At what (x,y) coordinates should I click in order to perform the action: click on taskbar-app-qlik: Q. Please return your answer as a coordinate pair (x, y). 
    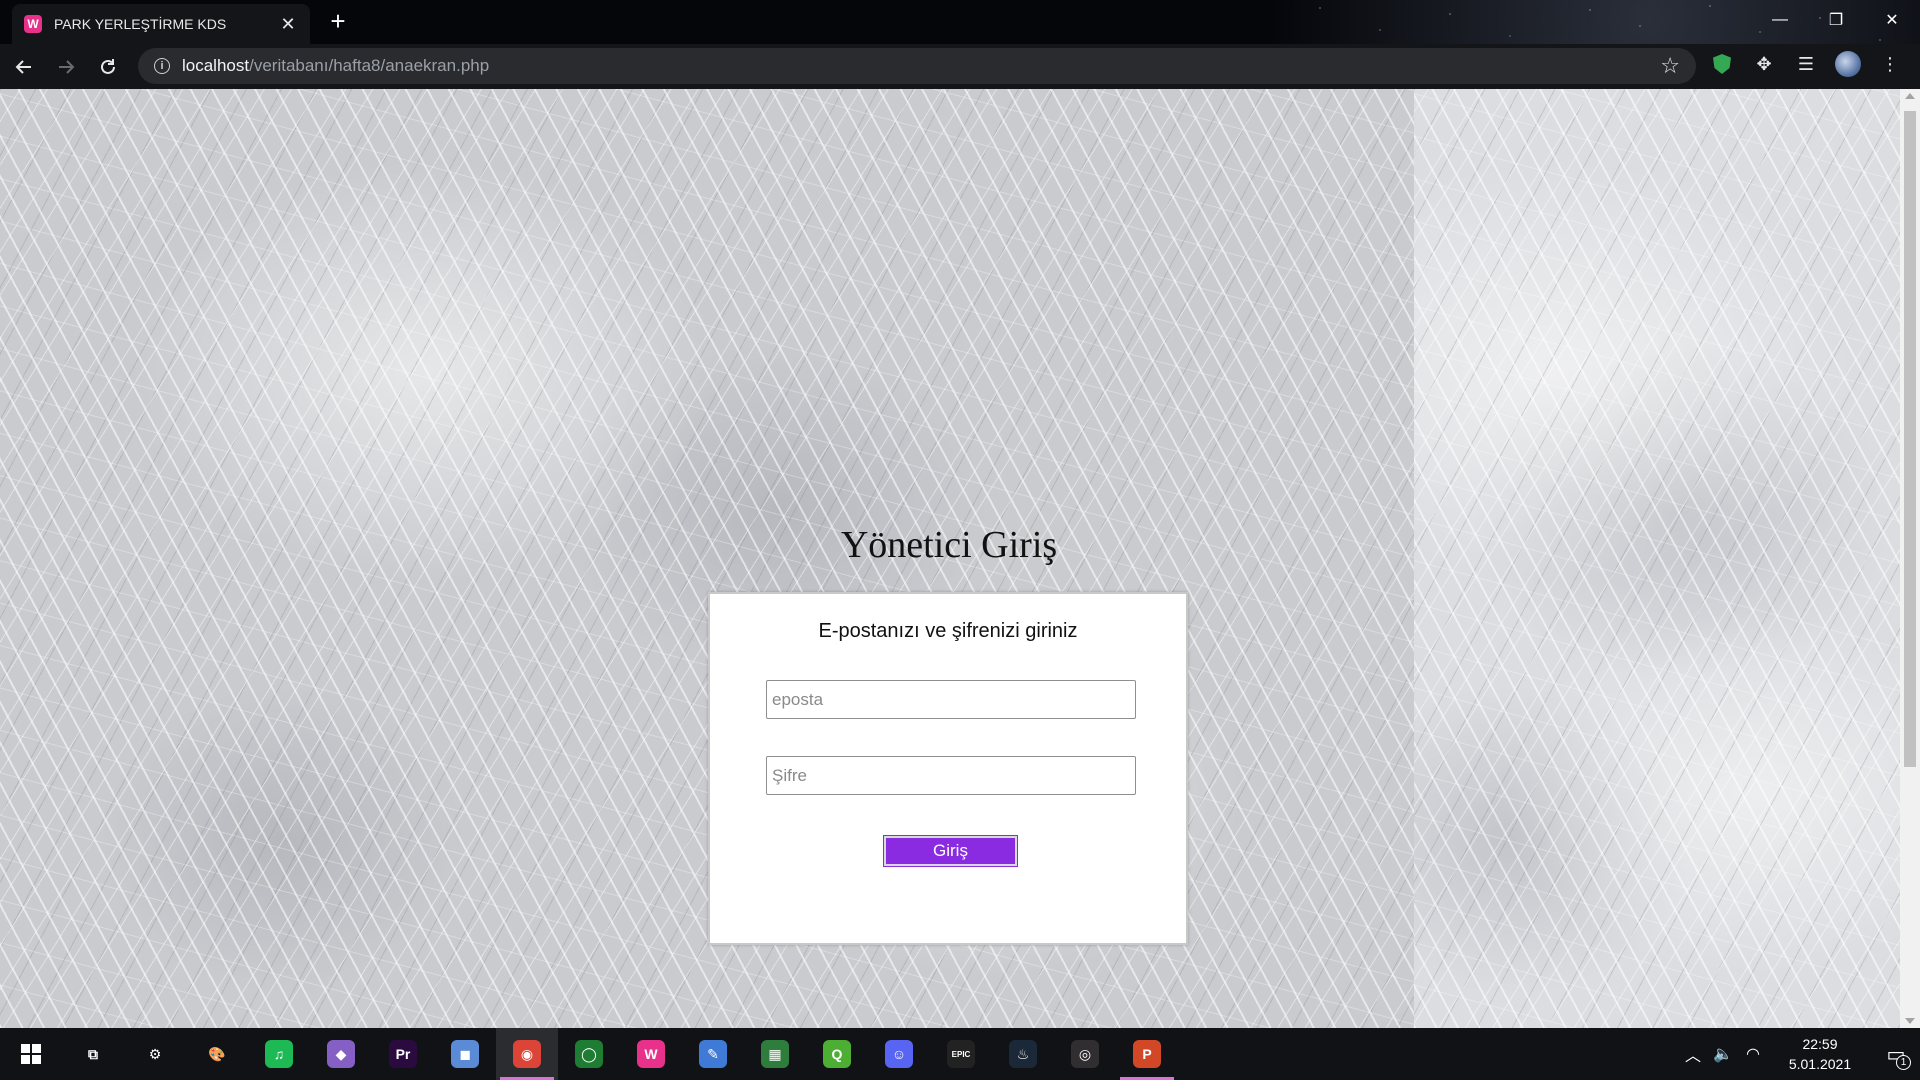
    Looking at the image, I should click on (837, 1054).